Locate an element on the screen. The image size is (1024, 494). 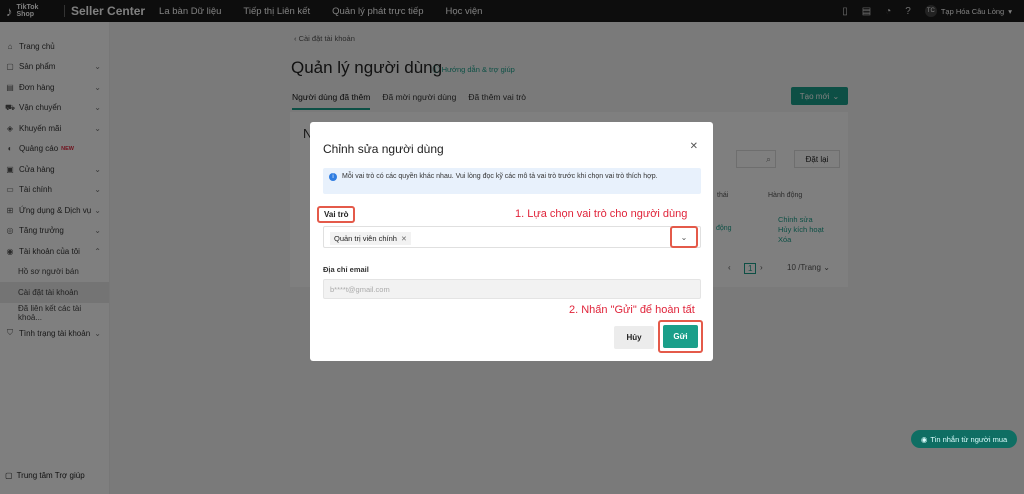
buyer-messages-label: Tin nhắn từ người mua is located at coordinates (969, 439).